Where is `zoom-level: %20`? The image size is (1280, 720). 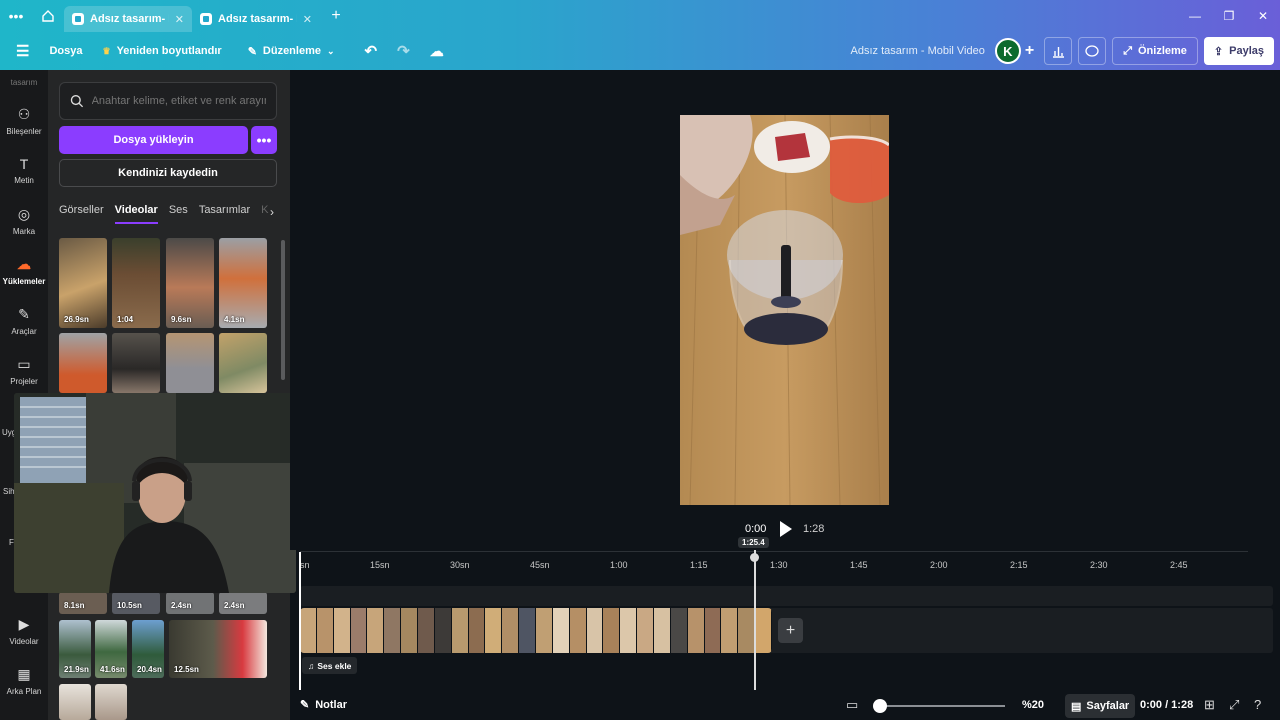 zoom-level: %20 is located at coordinates (1033, 705).